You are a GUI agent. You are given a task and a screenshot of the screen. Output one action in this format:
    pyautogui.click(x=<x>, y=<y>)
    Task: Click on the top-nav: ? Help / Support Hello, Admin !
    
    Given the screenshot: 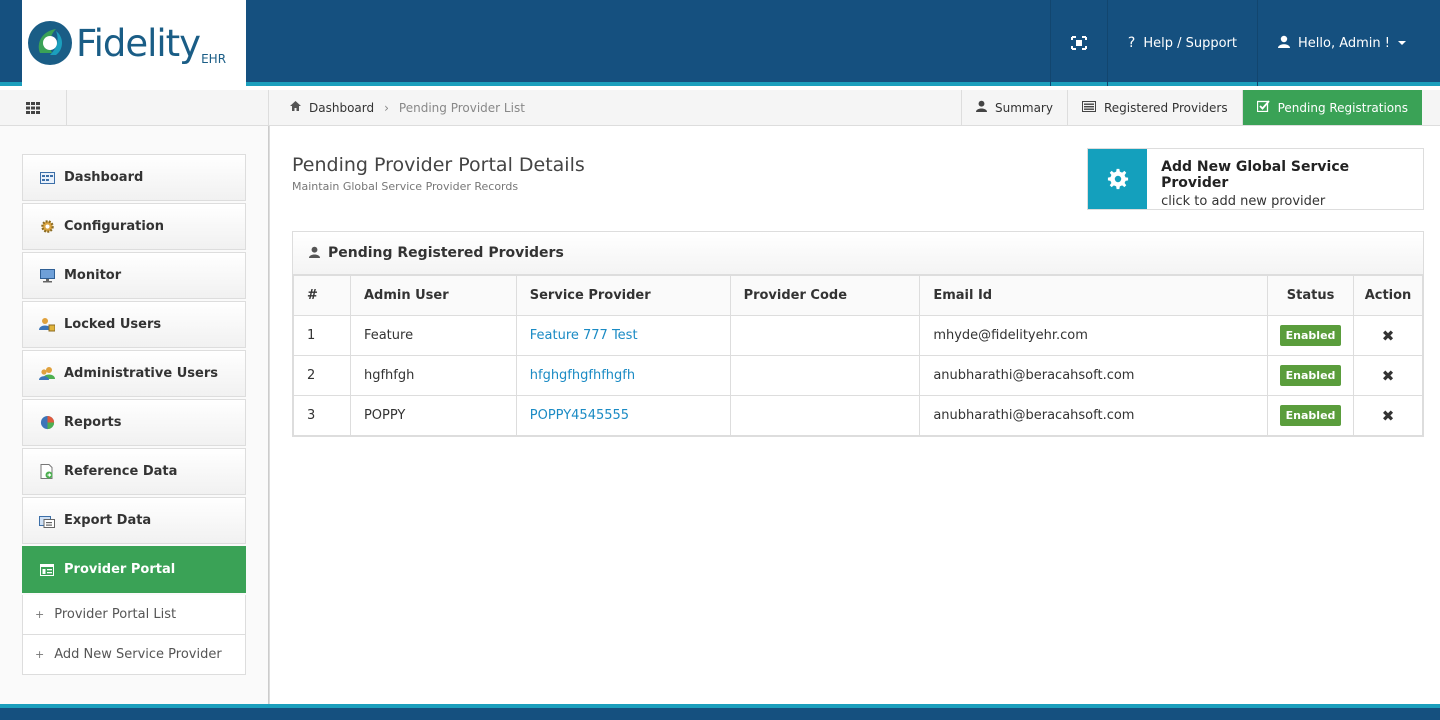 What is the action you would take?
    pyautogui.click(x=1244, y=43)
    